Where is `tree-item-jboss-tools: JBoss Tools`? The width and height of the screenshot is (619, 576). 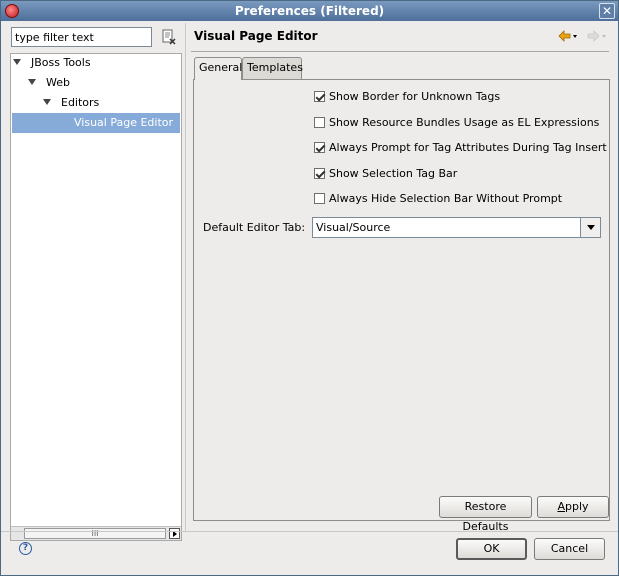 tree-item-jboss-tools: JBoss Tools is located at coordinates (93, 63).